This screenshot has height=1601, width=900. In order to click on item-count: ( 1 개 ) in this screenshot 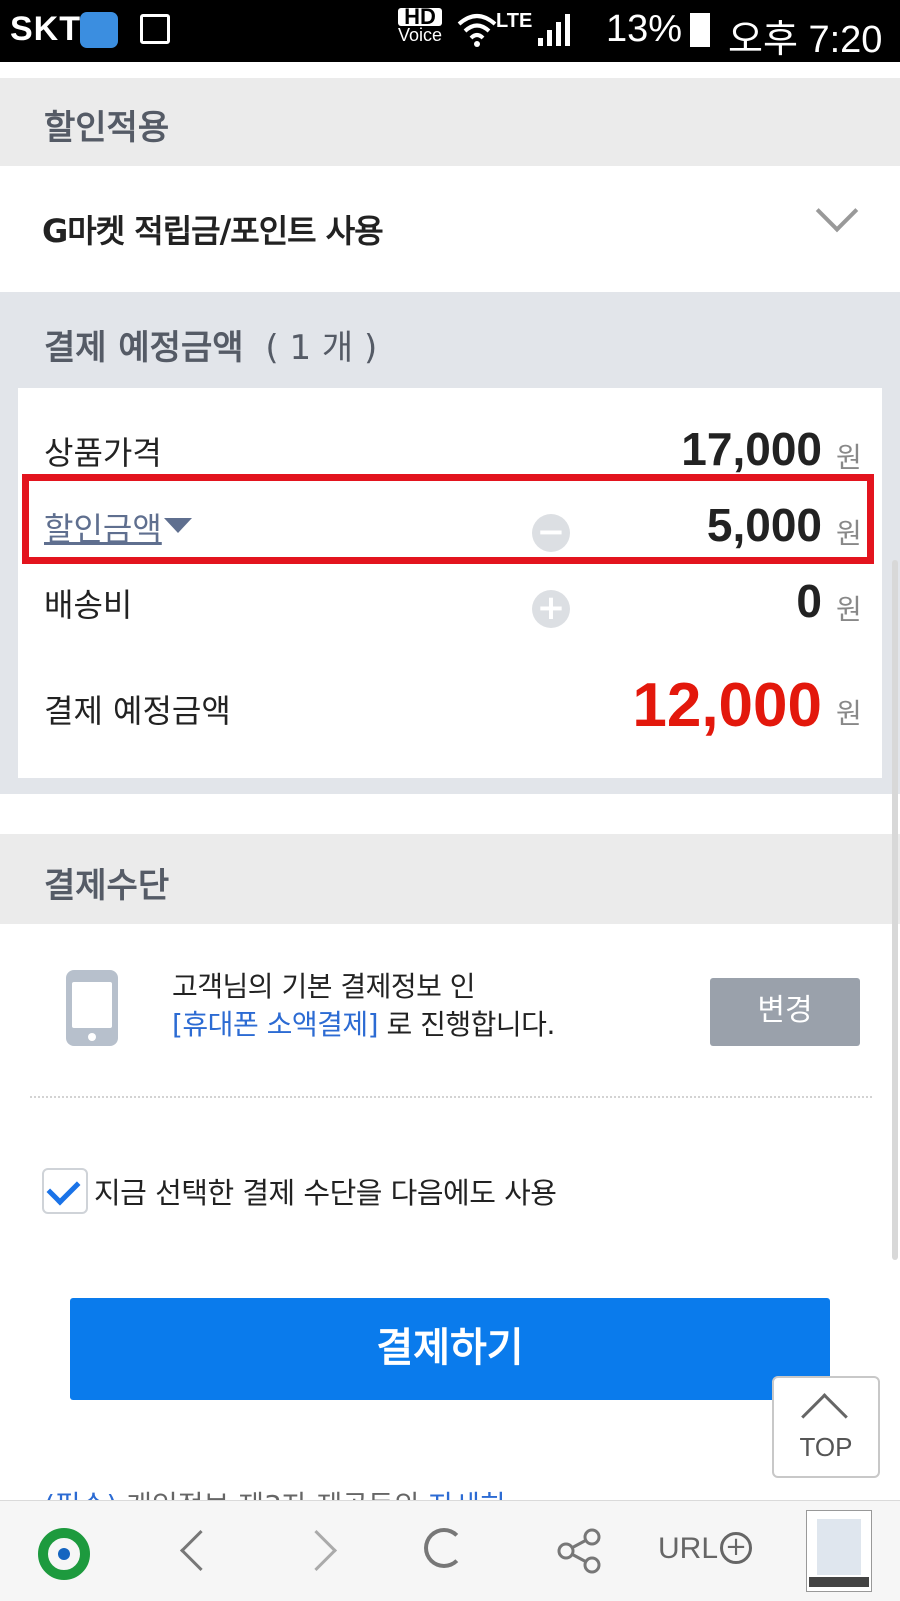, I will do `click(321, 348)`.